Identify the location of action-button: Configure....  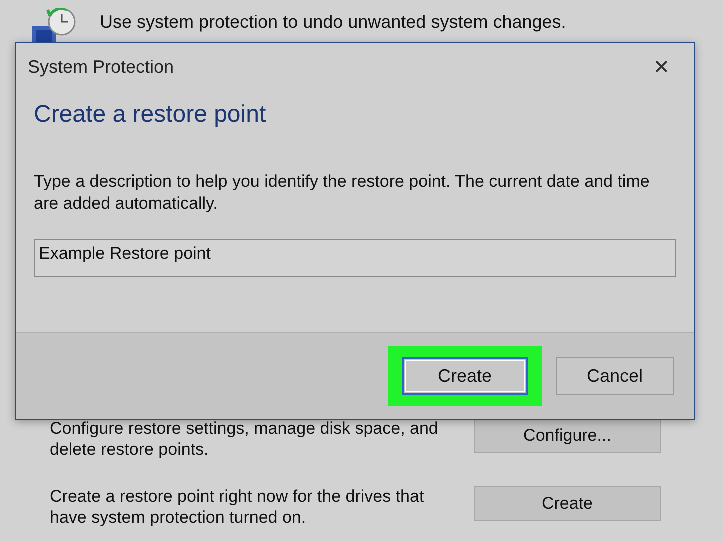
(567, 435).